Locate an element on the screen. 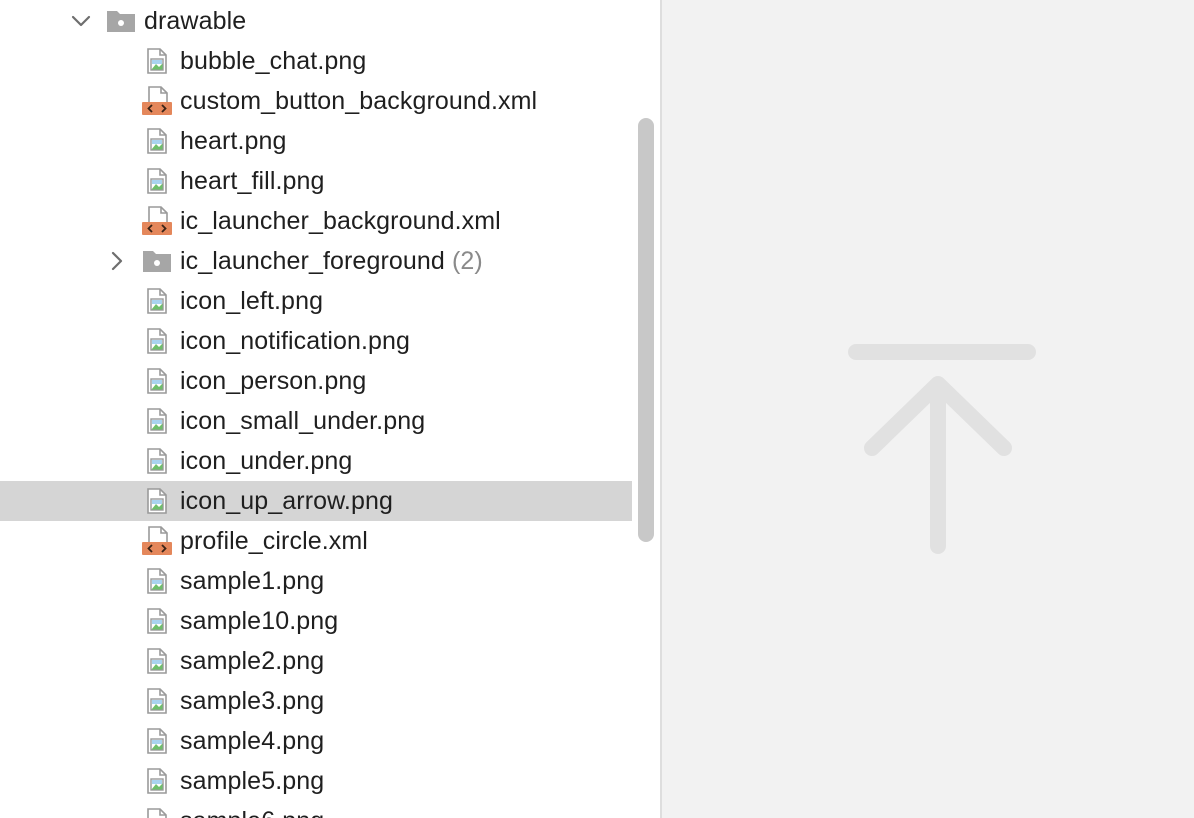 The image size is (1194, 818). tree-item-label: heart.png is located at coordinates (233, 141).